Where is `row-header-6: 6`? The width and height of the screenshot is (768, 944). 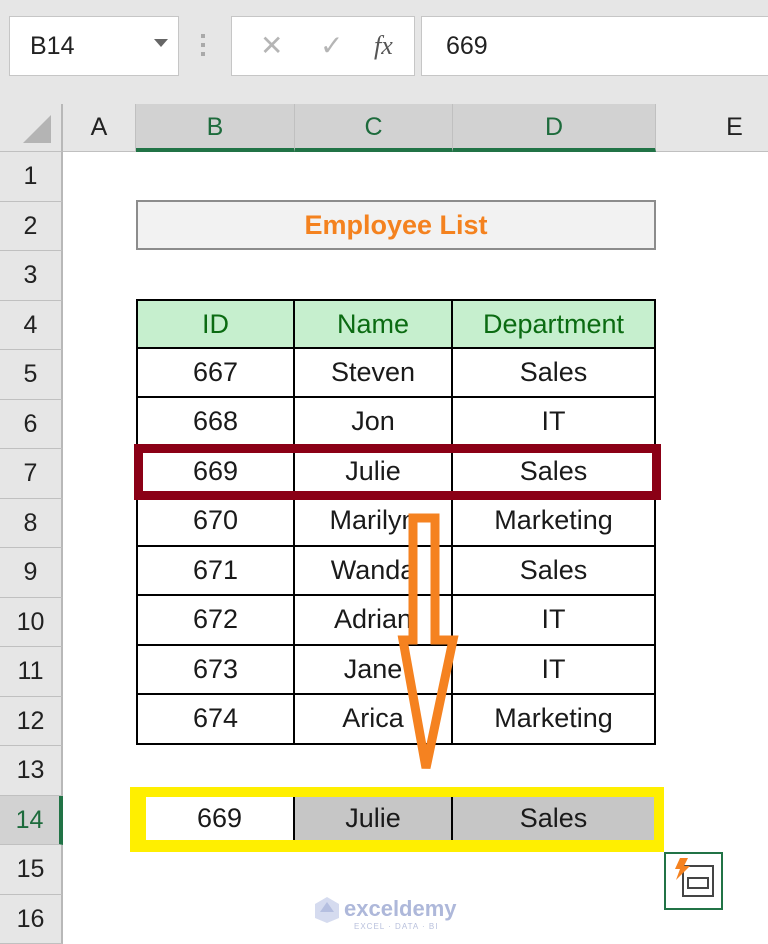 row-header-6: 6 is located at coordinates (31, 425).